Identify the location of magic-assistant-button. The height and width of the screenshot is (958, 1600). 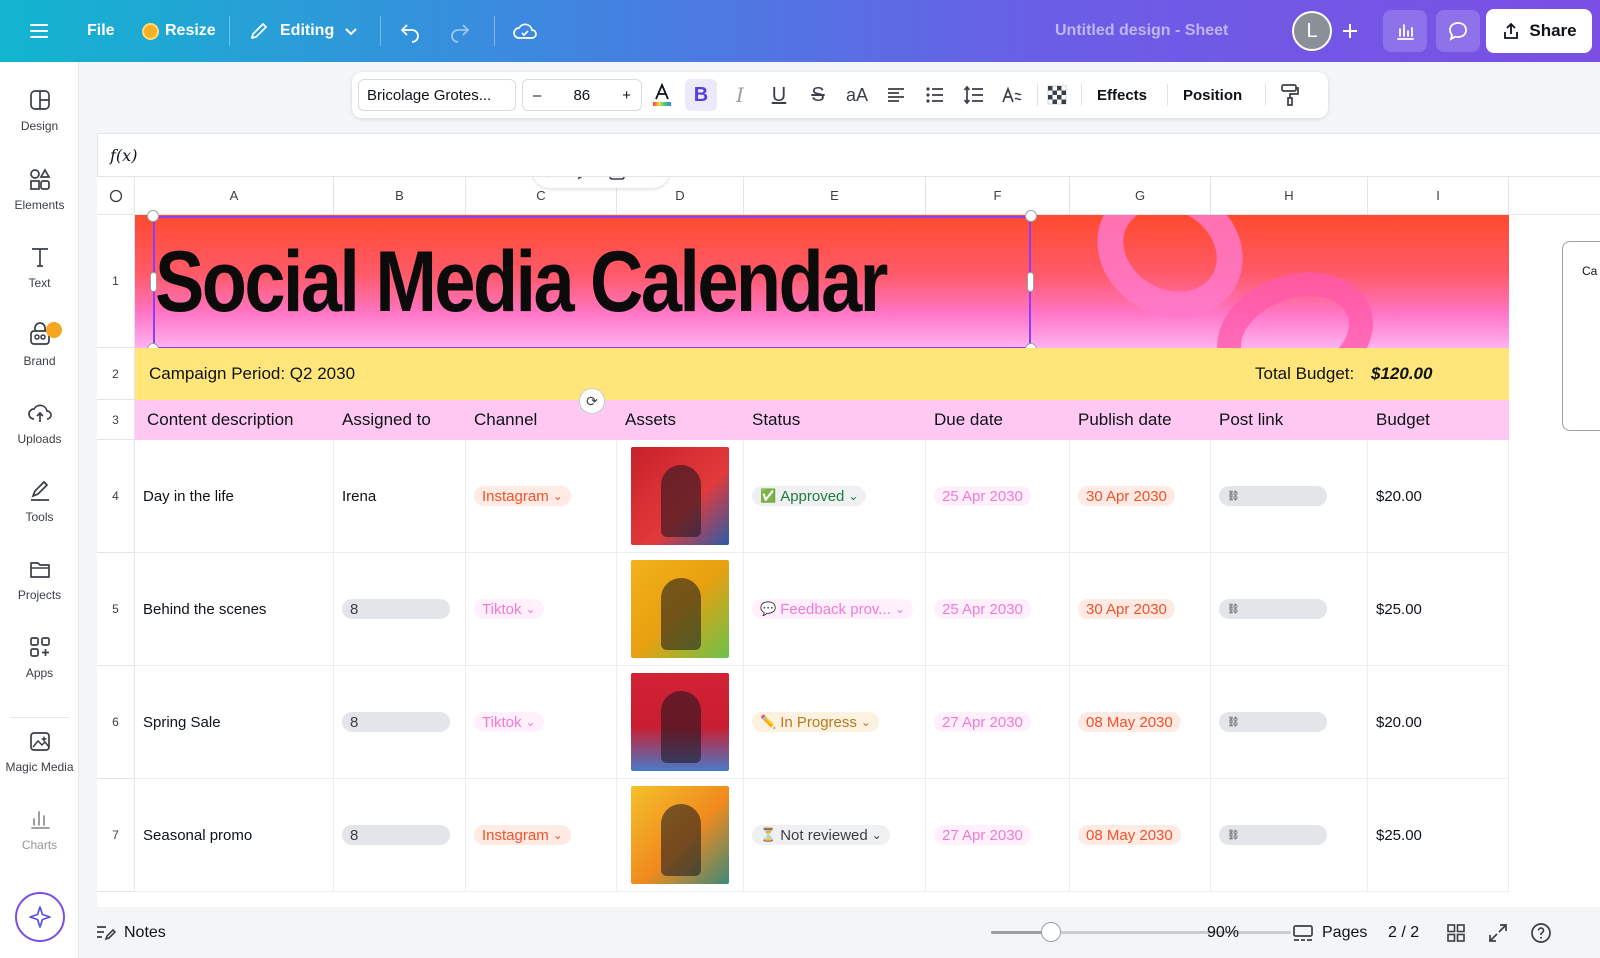
(40, 917).